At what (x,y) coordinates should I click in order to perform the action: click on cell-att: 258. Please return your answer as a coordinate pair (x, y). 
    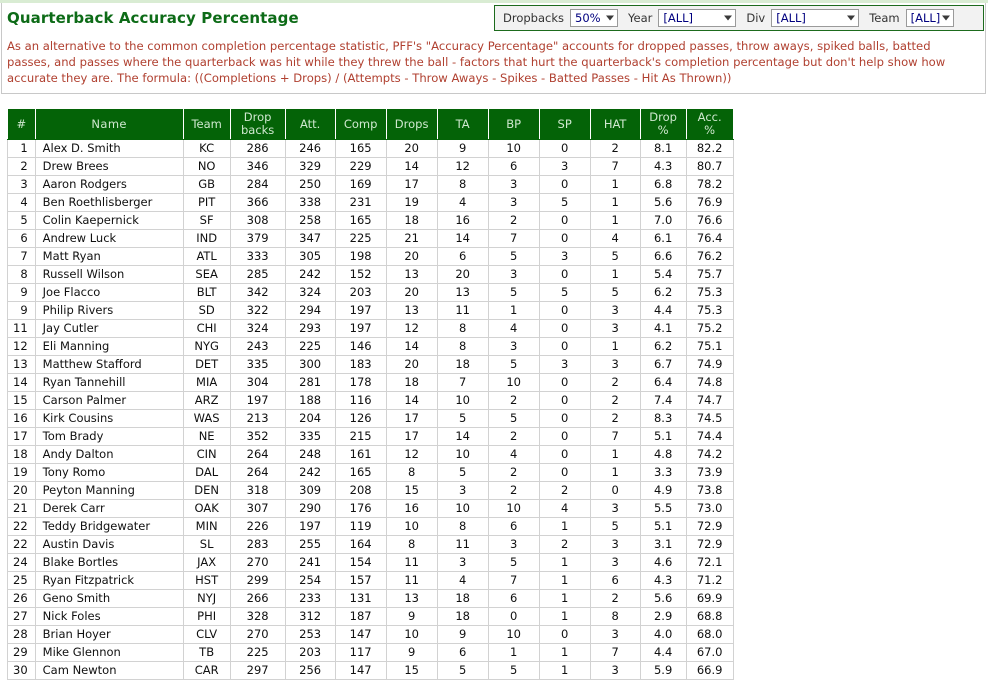
    Looking at the image, I should click on (310, 220).